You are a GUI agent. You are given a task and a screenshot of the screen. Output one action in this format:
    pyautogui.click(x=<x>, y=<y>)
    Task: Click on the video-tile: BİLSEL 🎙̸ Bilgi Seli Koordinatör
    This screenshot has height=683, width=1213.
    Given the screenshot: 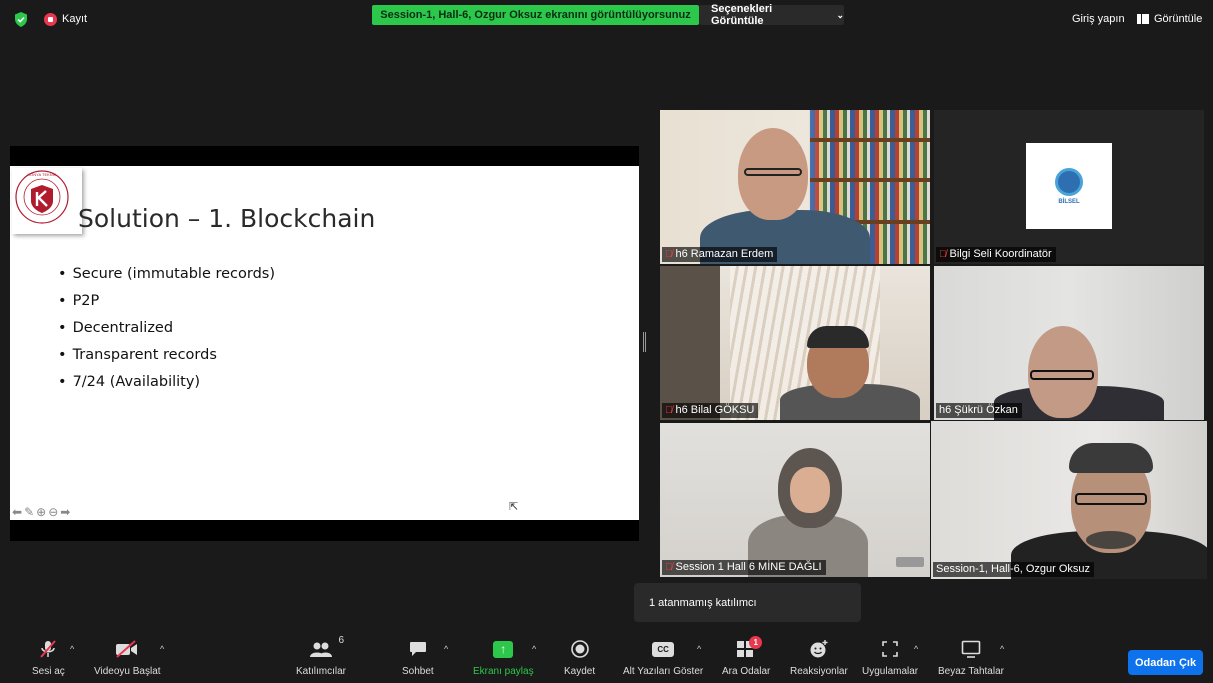 What is the action you would take?
    pyautogui.click(x=1069, y=187)
    